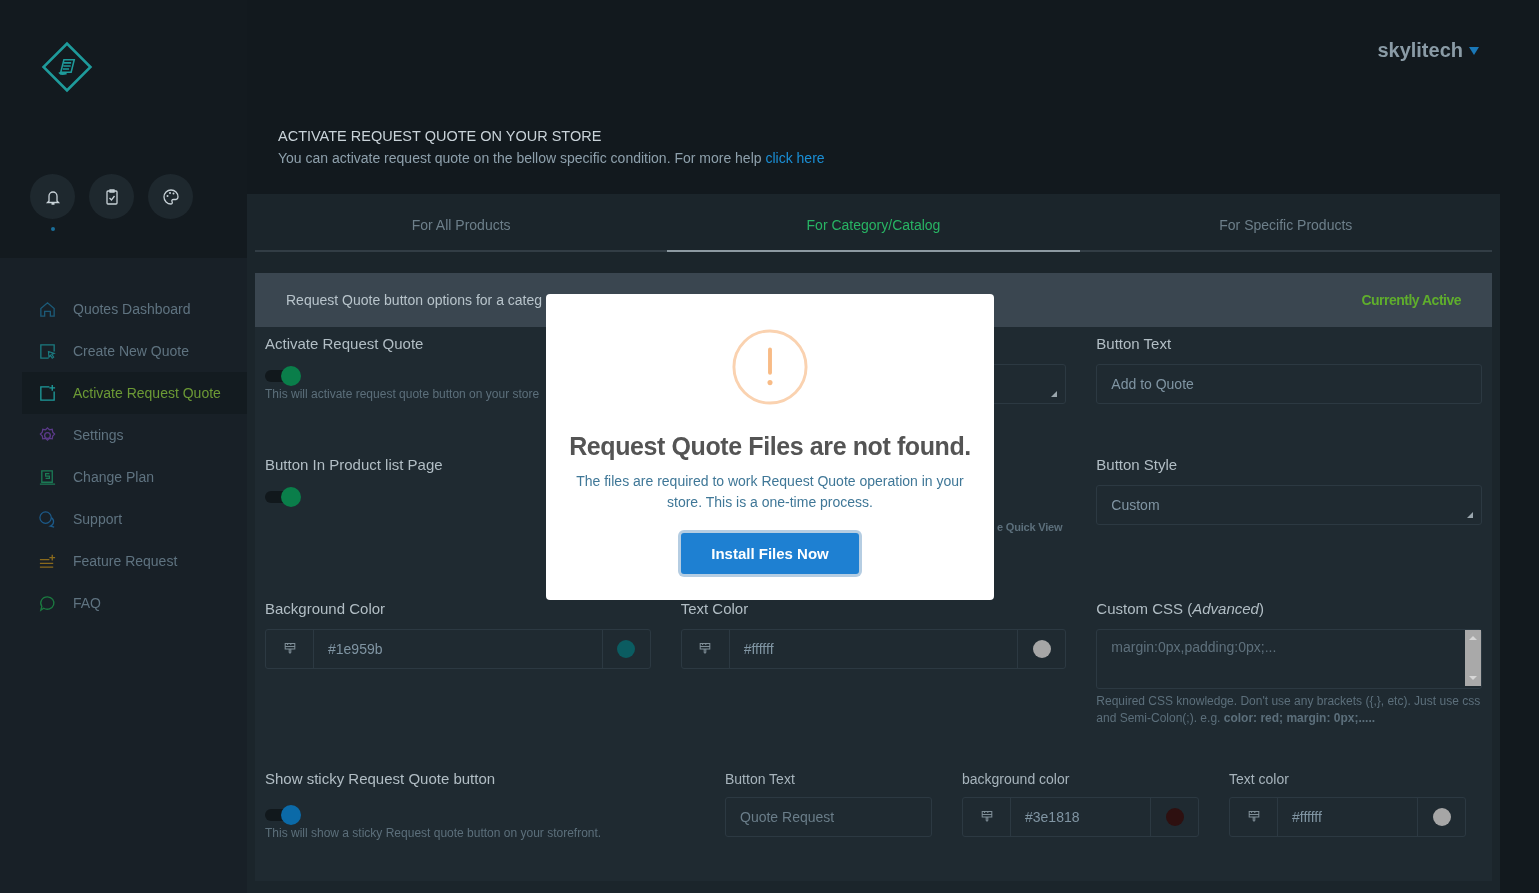 The width and height of the screenshot is (1539, 893). I want to click on field-label: background color, so click(1016, 779).